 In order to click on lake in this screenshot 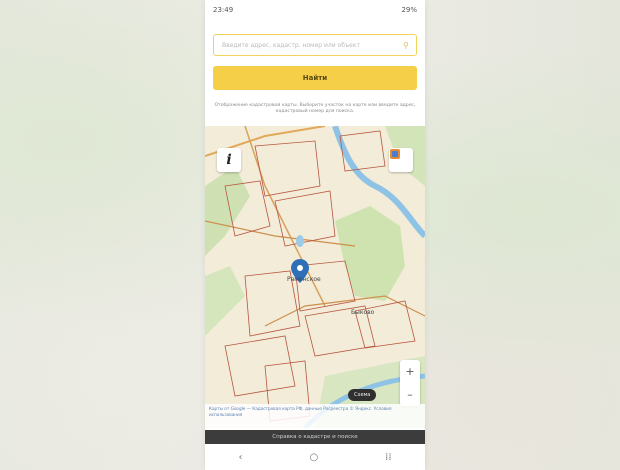, I will do `click(300, 241)`.